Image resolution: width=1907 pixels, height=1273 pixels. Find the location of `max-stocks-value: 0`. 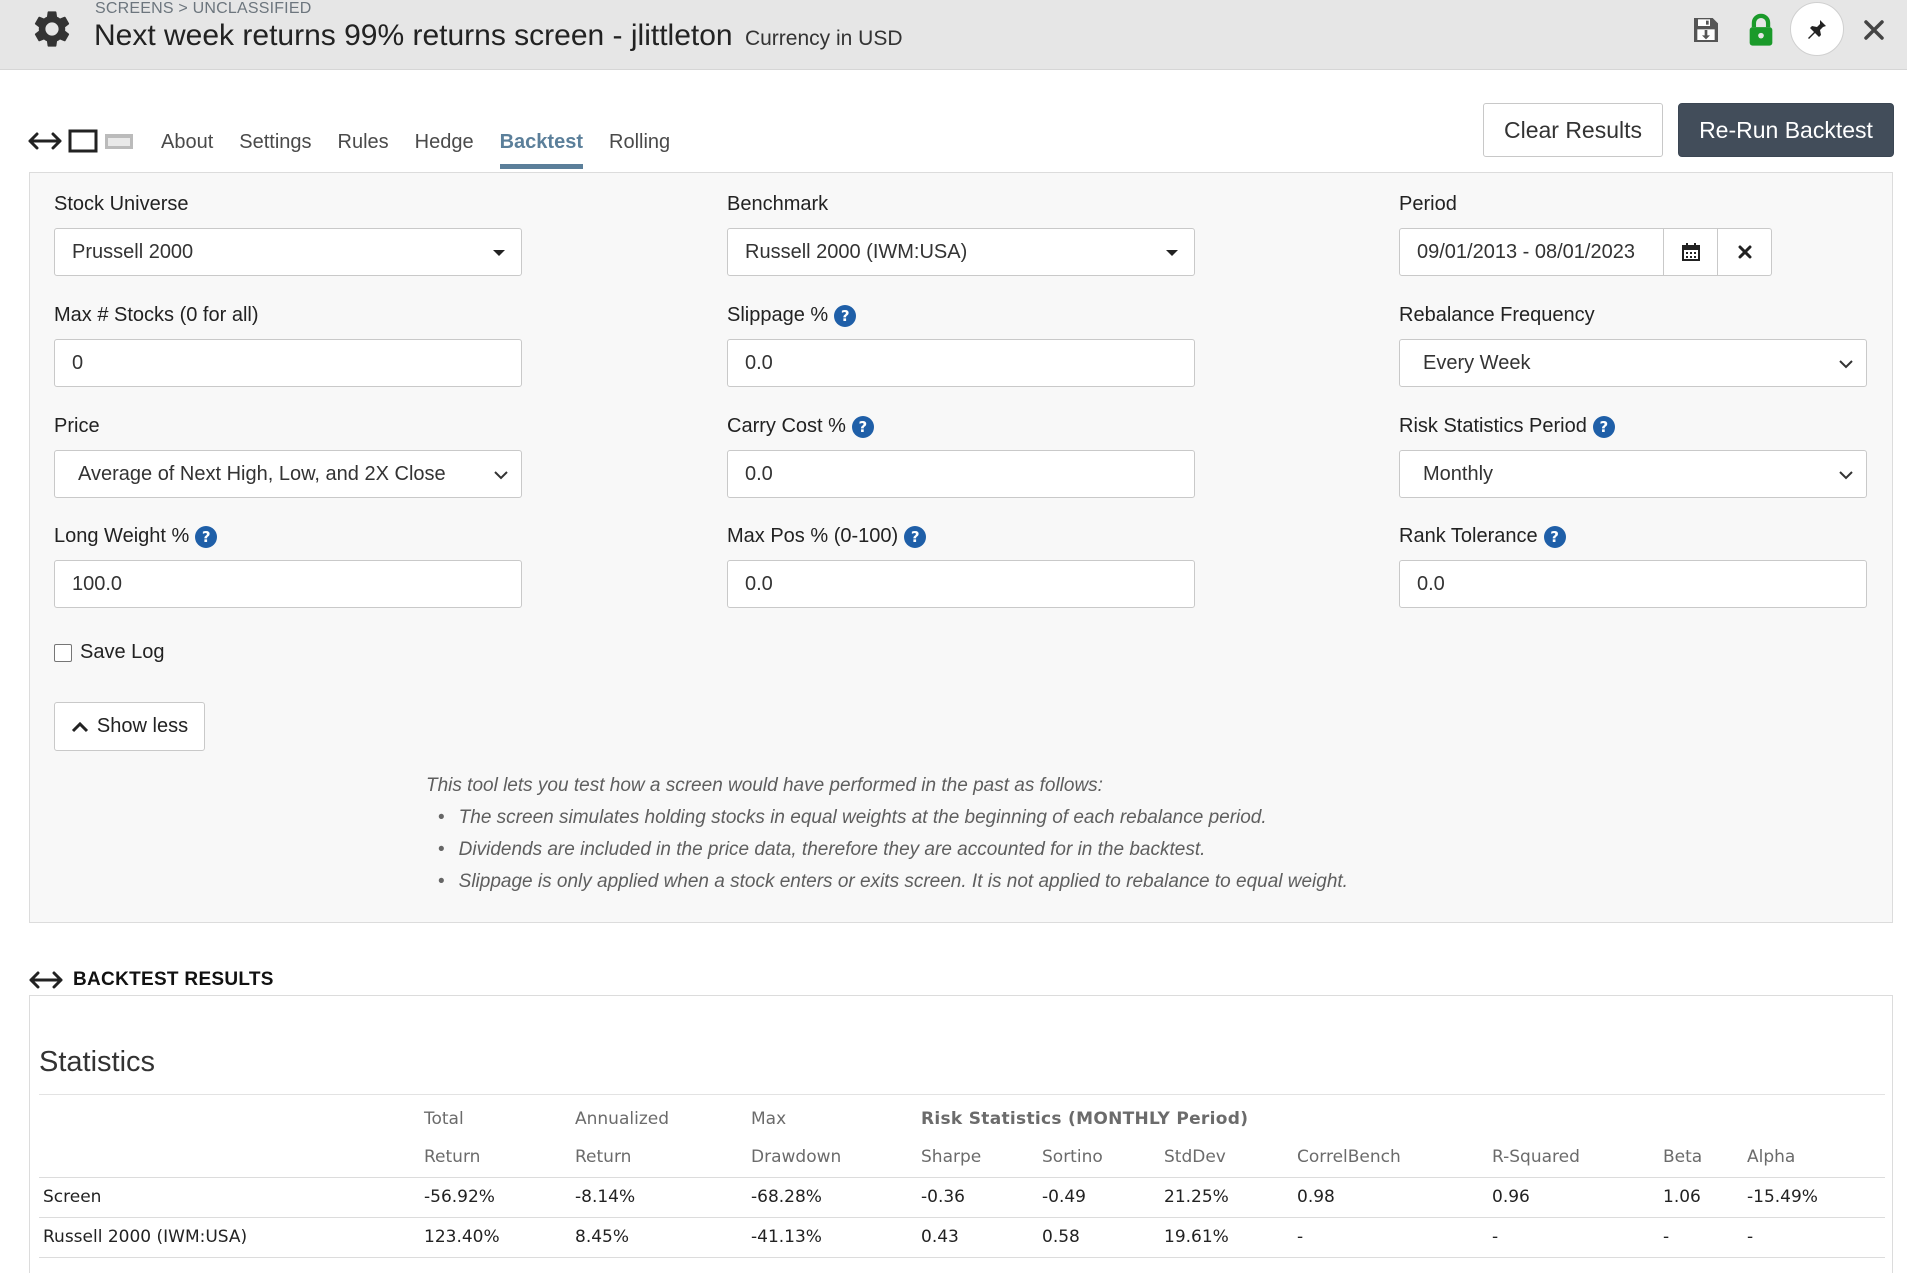

max-stocks-value: 0 is located at coordinates (78, 362).